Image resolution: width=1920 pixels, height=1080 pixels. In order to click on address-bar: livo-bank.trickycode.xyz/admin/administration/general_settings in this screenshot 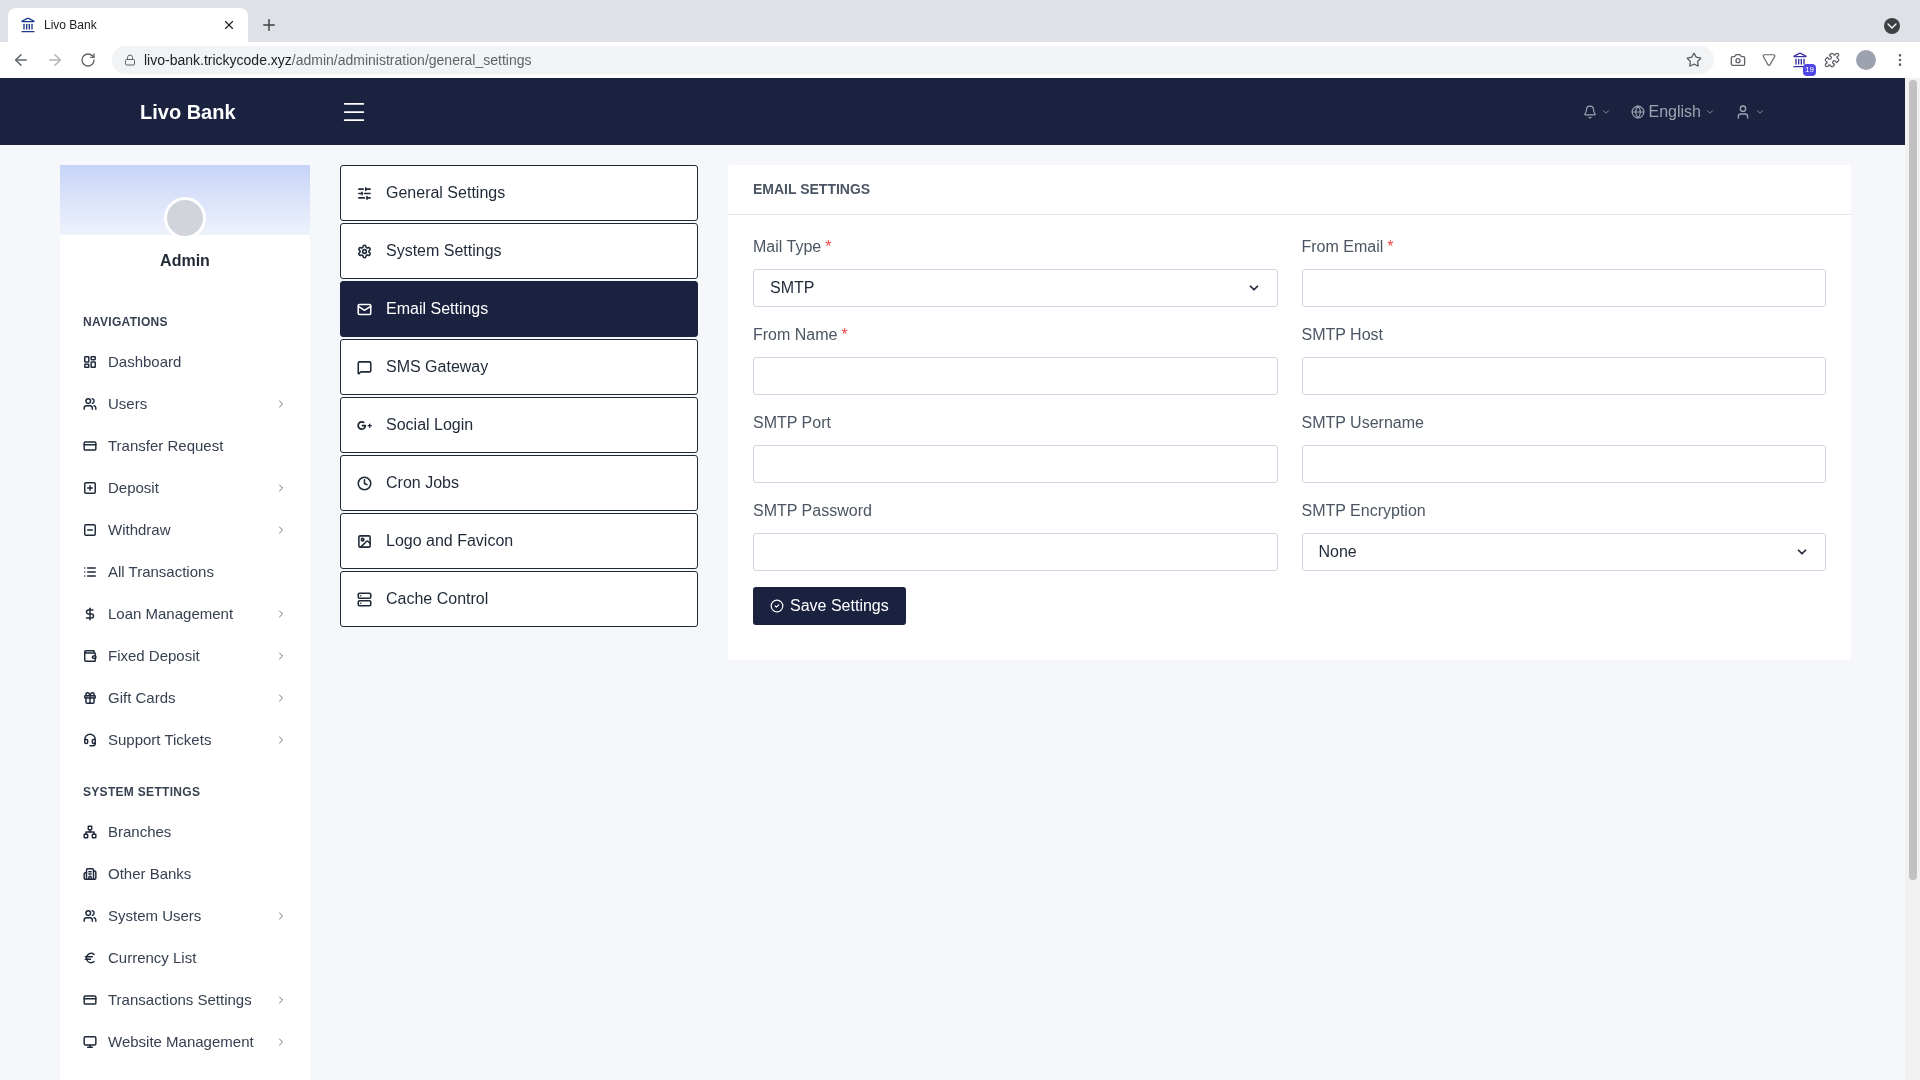, I will do `click(913, 60)`.